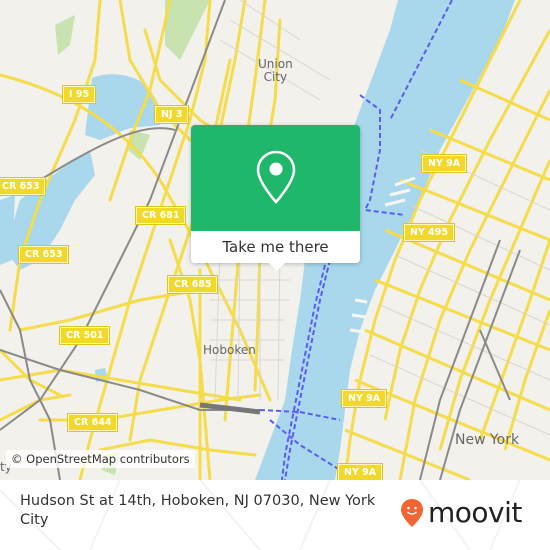  What do you see at coordinates (229, 350) in the screenshot?
I see `place-label-hoboken: Hoboken` at bounding box center [229, 350].